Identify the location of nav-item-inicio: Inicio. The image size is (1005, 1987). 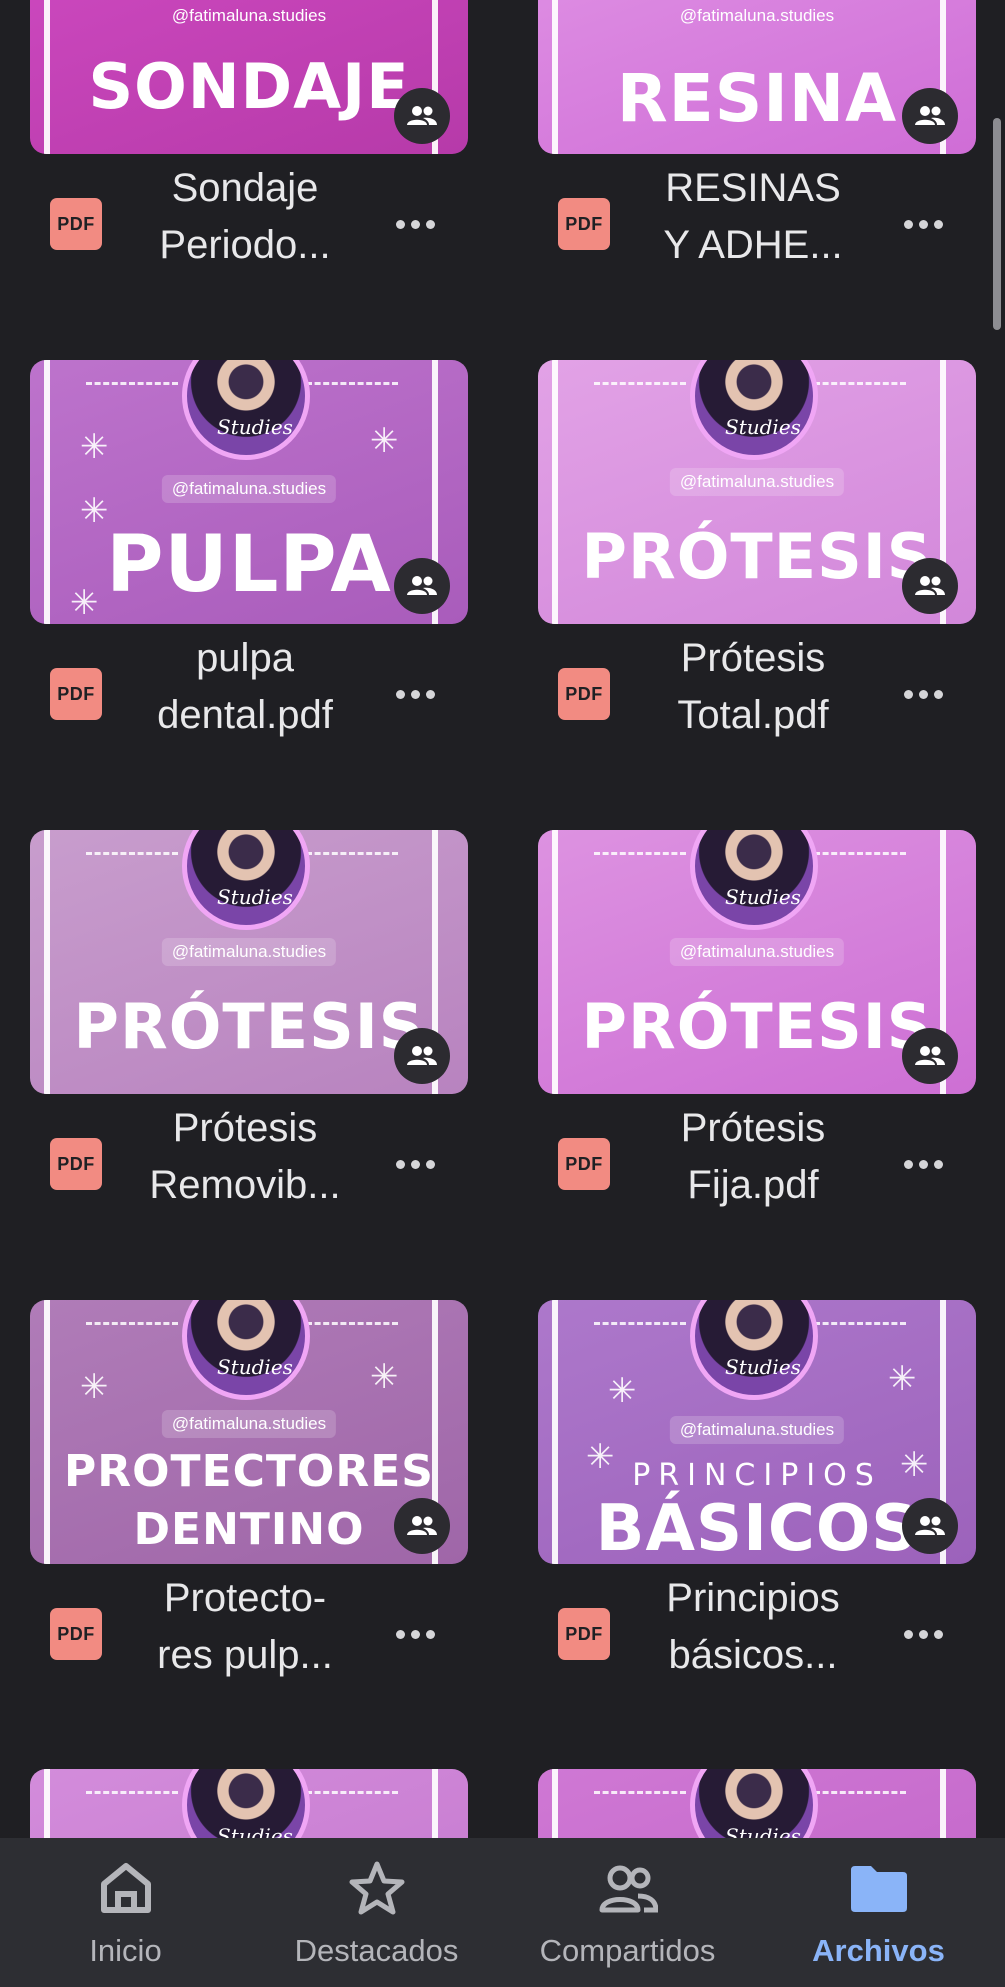
(125, 1912).